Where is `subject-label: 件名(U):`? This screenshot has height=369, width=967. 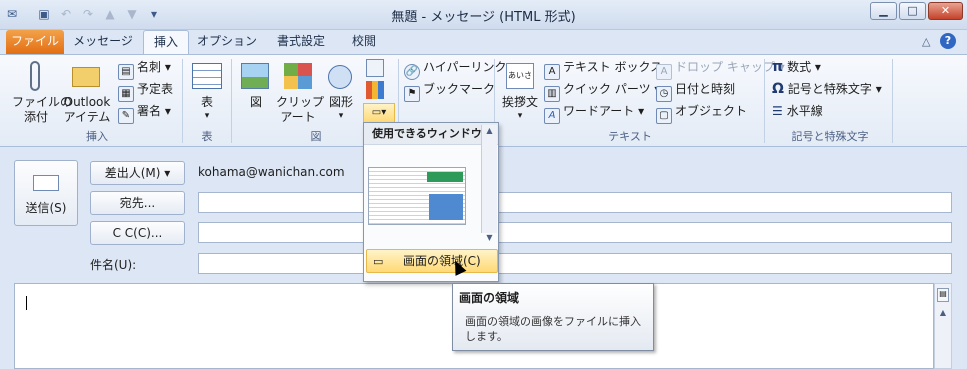 subject-label: 件名(U): is located at coordinates (113, 265).